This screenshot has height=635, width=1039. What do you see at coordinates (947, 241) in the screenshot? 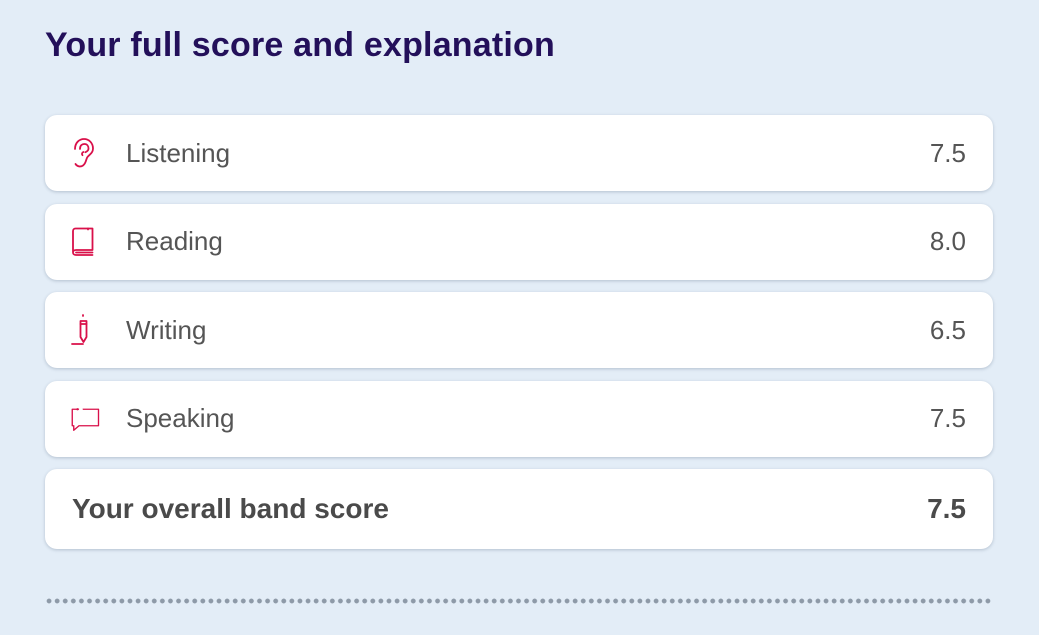
I see `score-value: 8.0` at bounding box center [947, 241].